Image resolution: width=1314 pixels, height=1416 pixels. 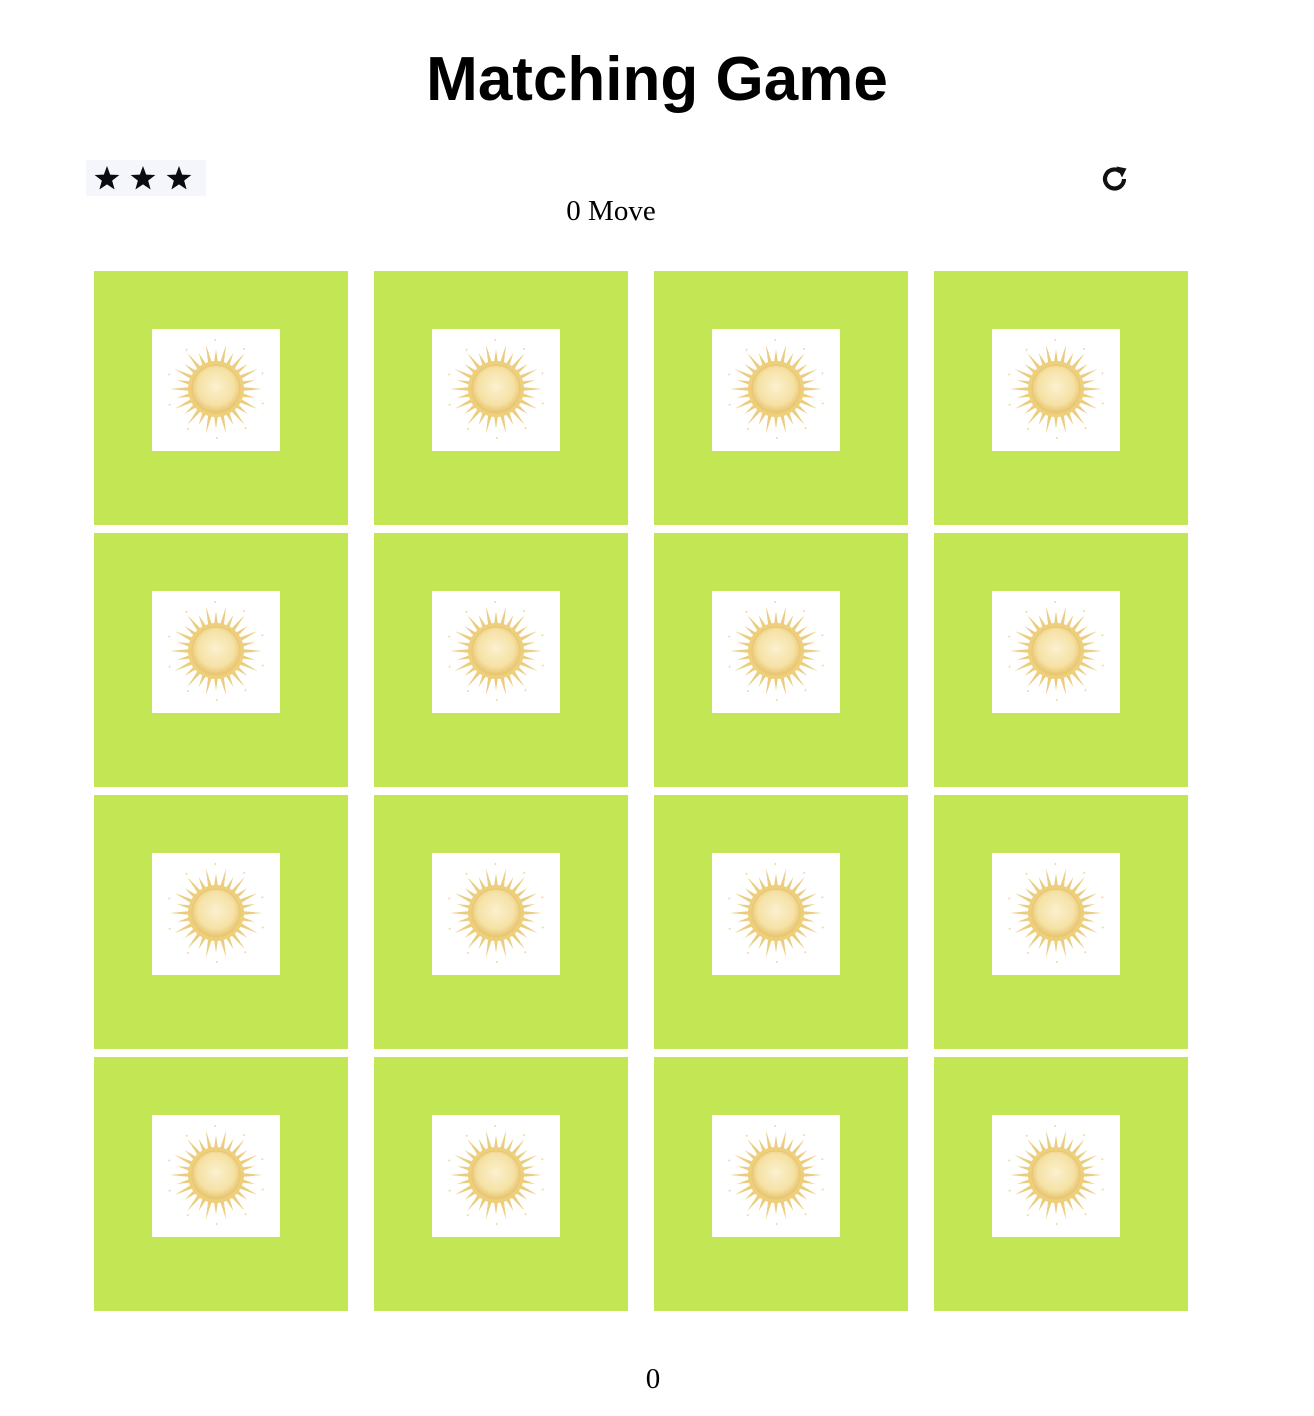 What do you see at coordinates (611, 211) in the screenshot?
I see `moves-counter: 0 Move` at bounding box center [611, 211].